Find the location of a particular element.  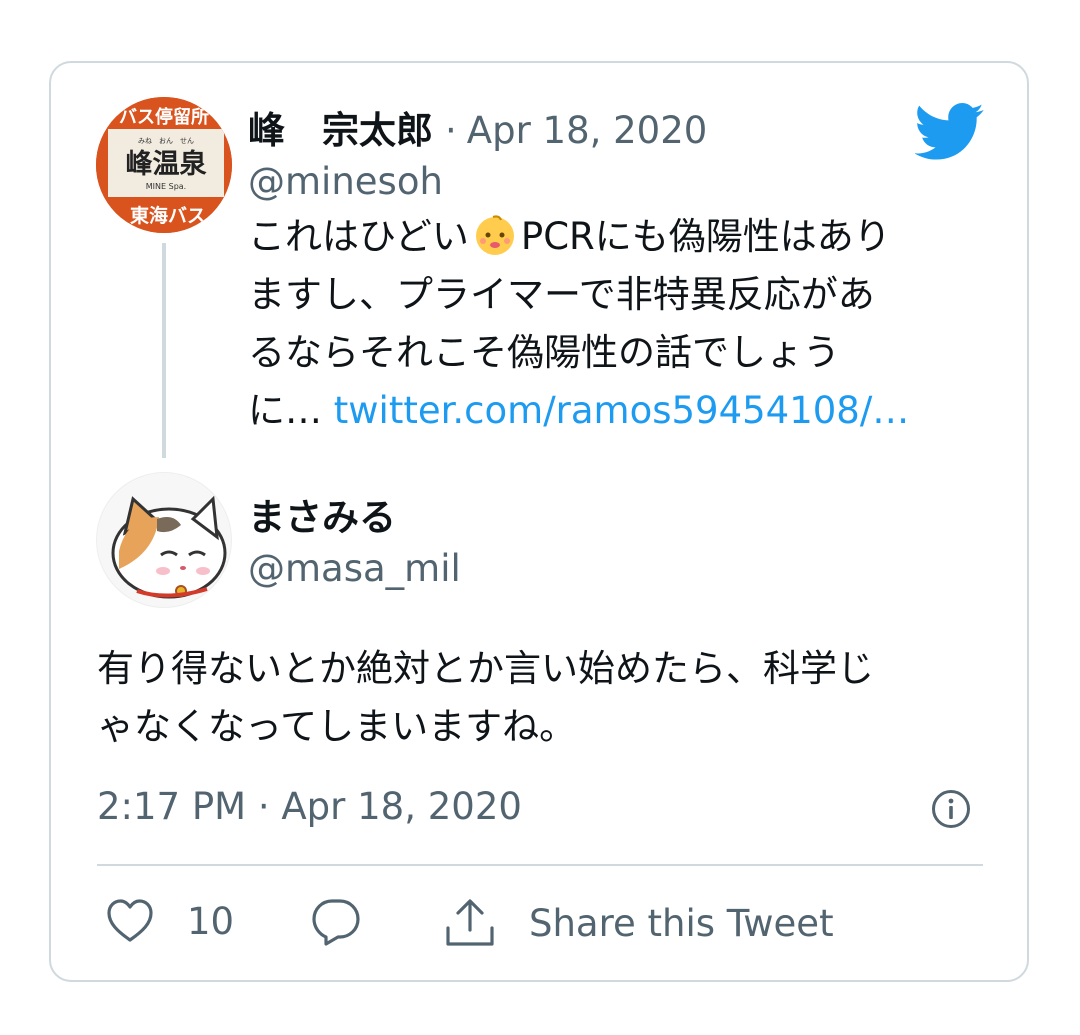

bus-stop-sign-image: バス停留所 みね おん せん 峰温泉 MINE Spa. 東海バス is located at coordinates (164, 165).